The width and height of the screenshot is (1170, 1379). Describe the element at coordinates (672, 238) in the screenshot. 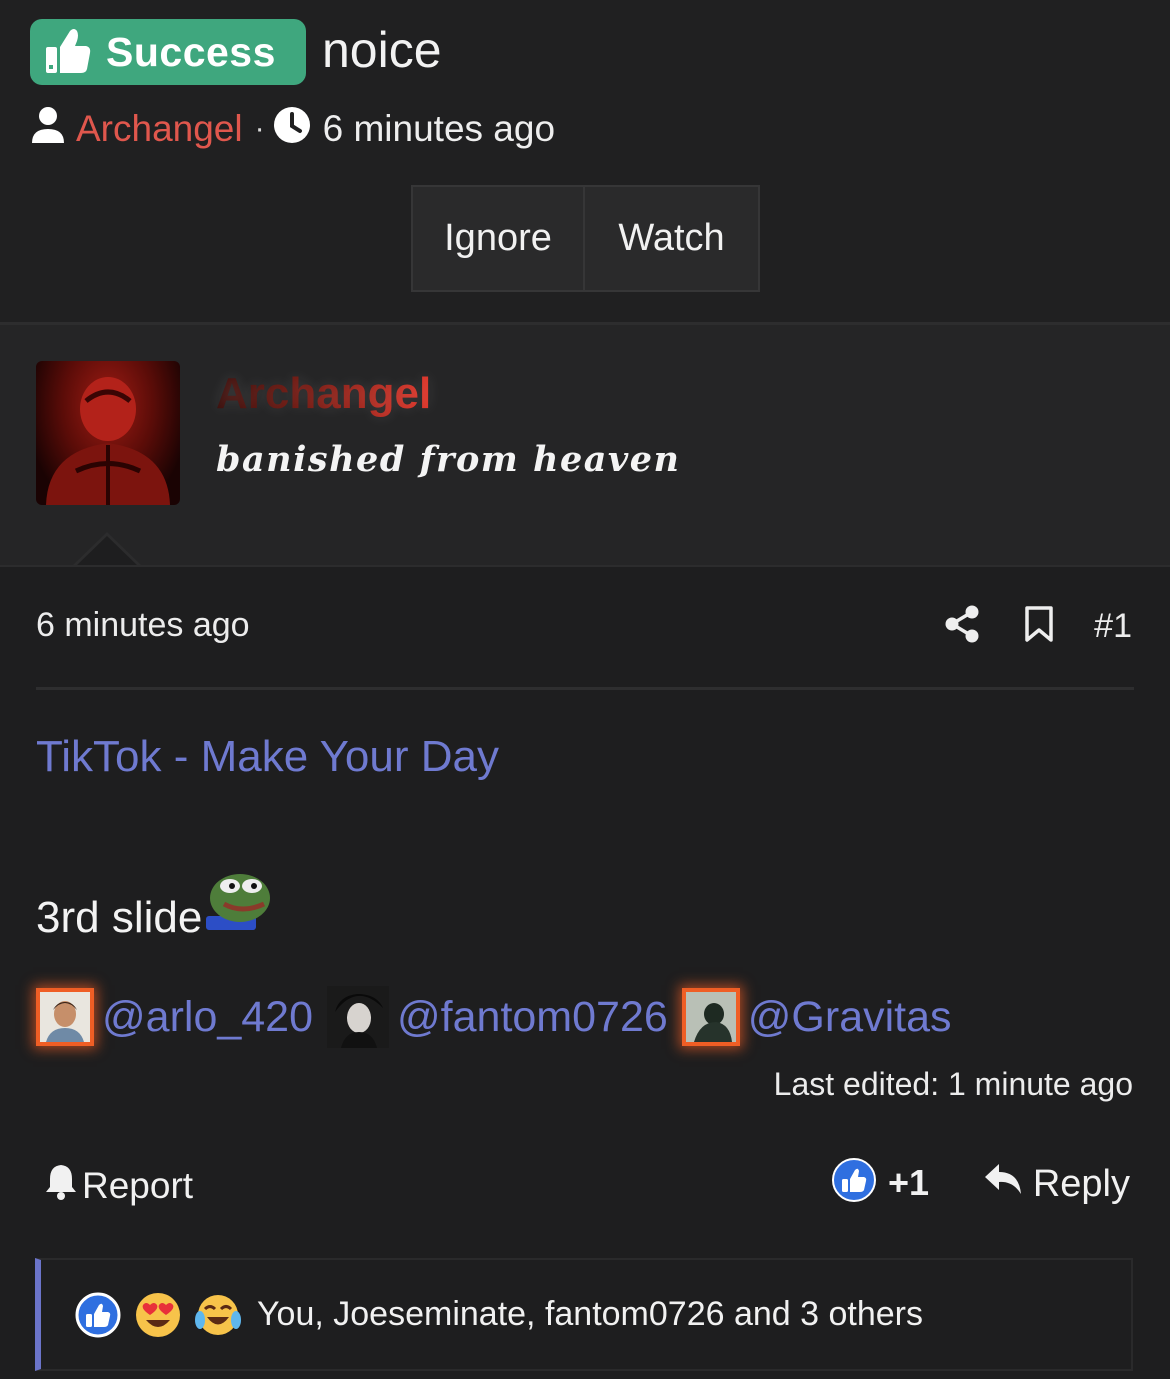

I see `watch-button: Watch` at that location.